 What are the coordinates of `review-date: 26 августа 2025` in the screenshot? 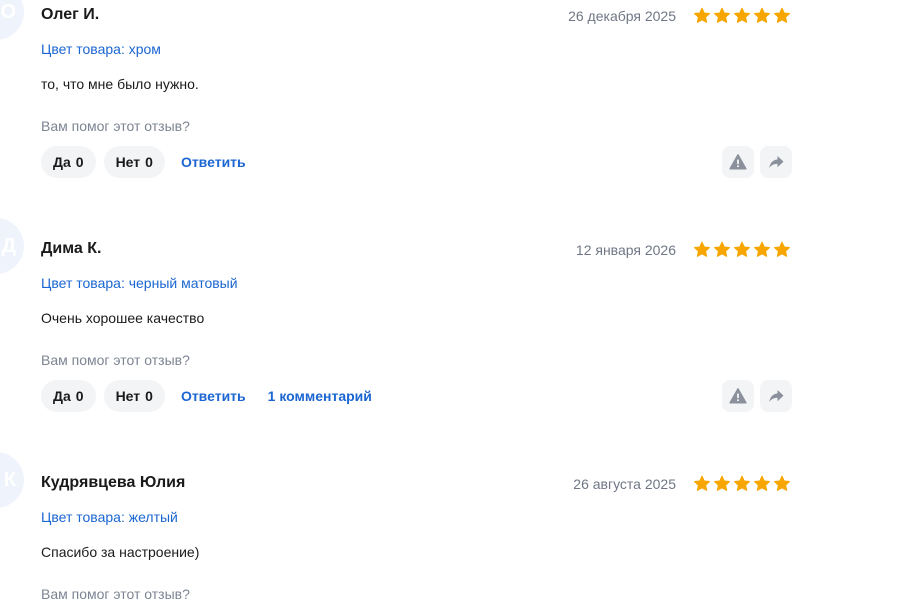 It's located at (624, 484).